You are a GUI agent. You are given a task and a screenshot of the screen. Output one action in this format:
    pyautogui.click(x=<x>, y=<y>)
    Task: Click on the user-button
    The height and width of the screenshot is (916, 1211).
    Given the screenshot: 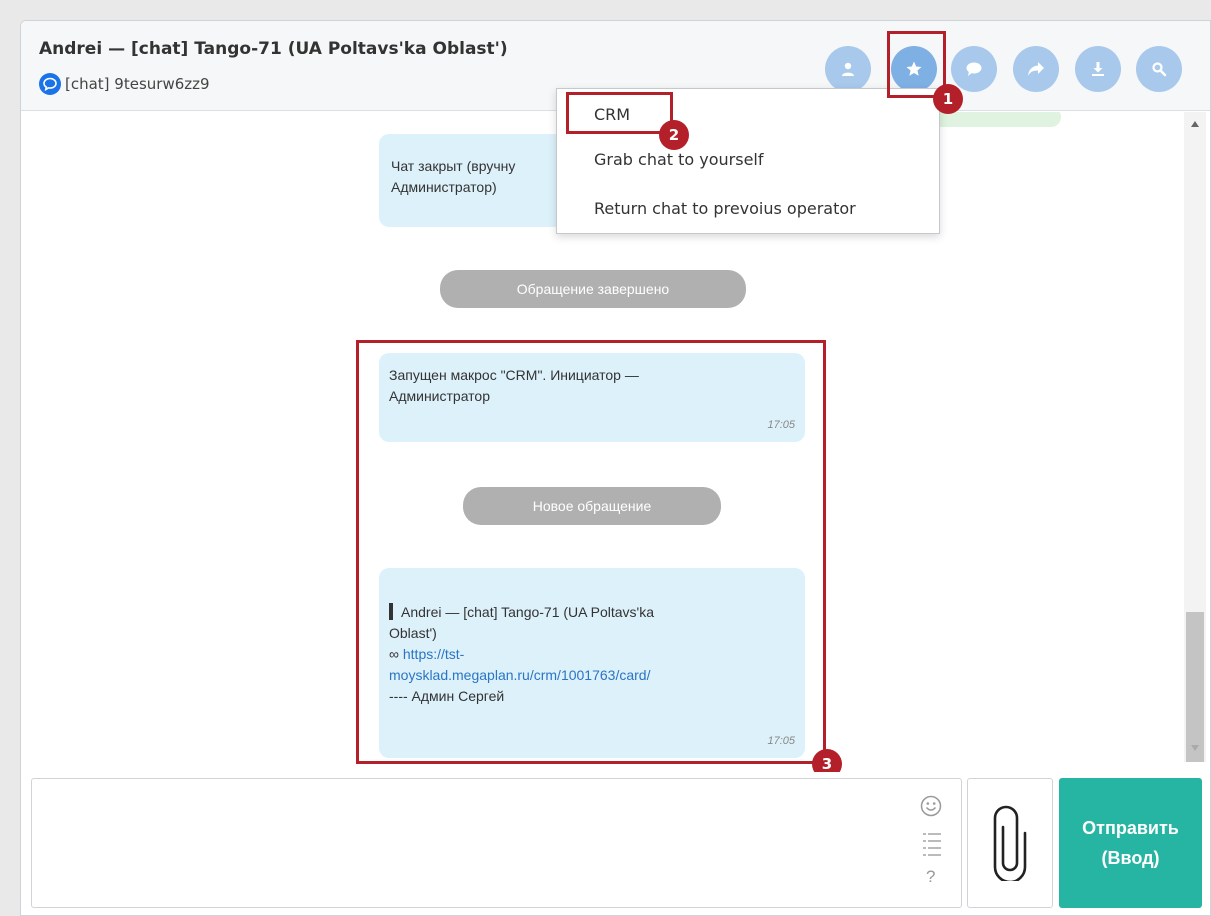 What is the action you would take?
    pyautogui.click(x=848, y=69)
    